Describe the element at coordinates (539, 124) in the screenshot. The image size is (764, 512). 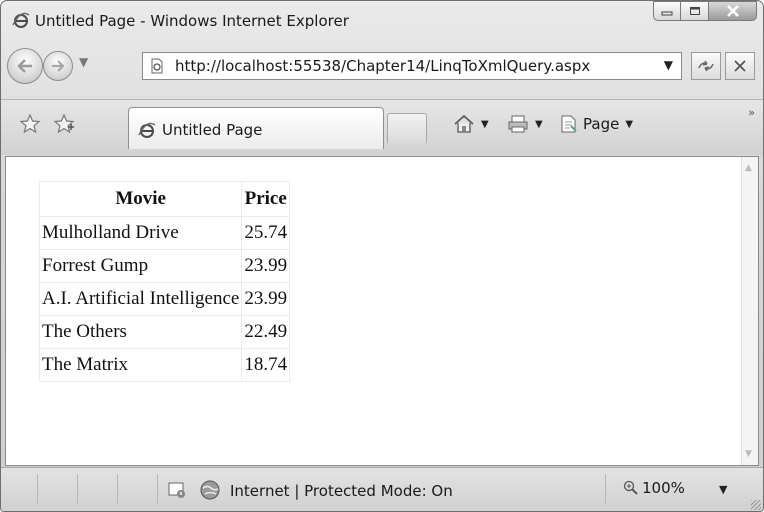
I see `print-dropdown-icon: ▼` at that location.